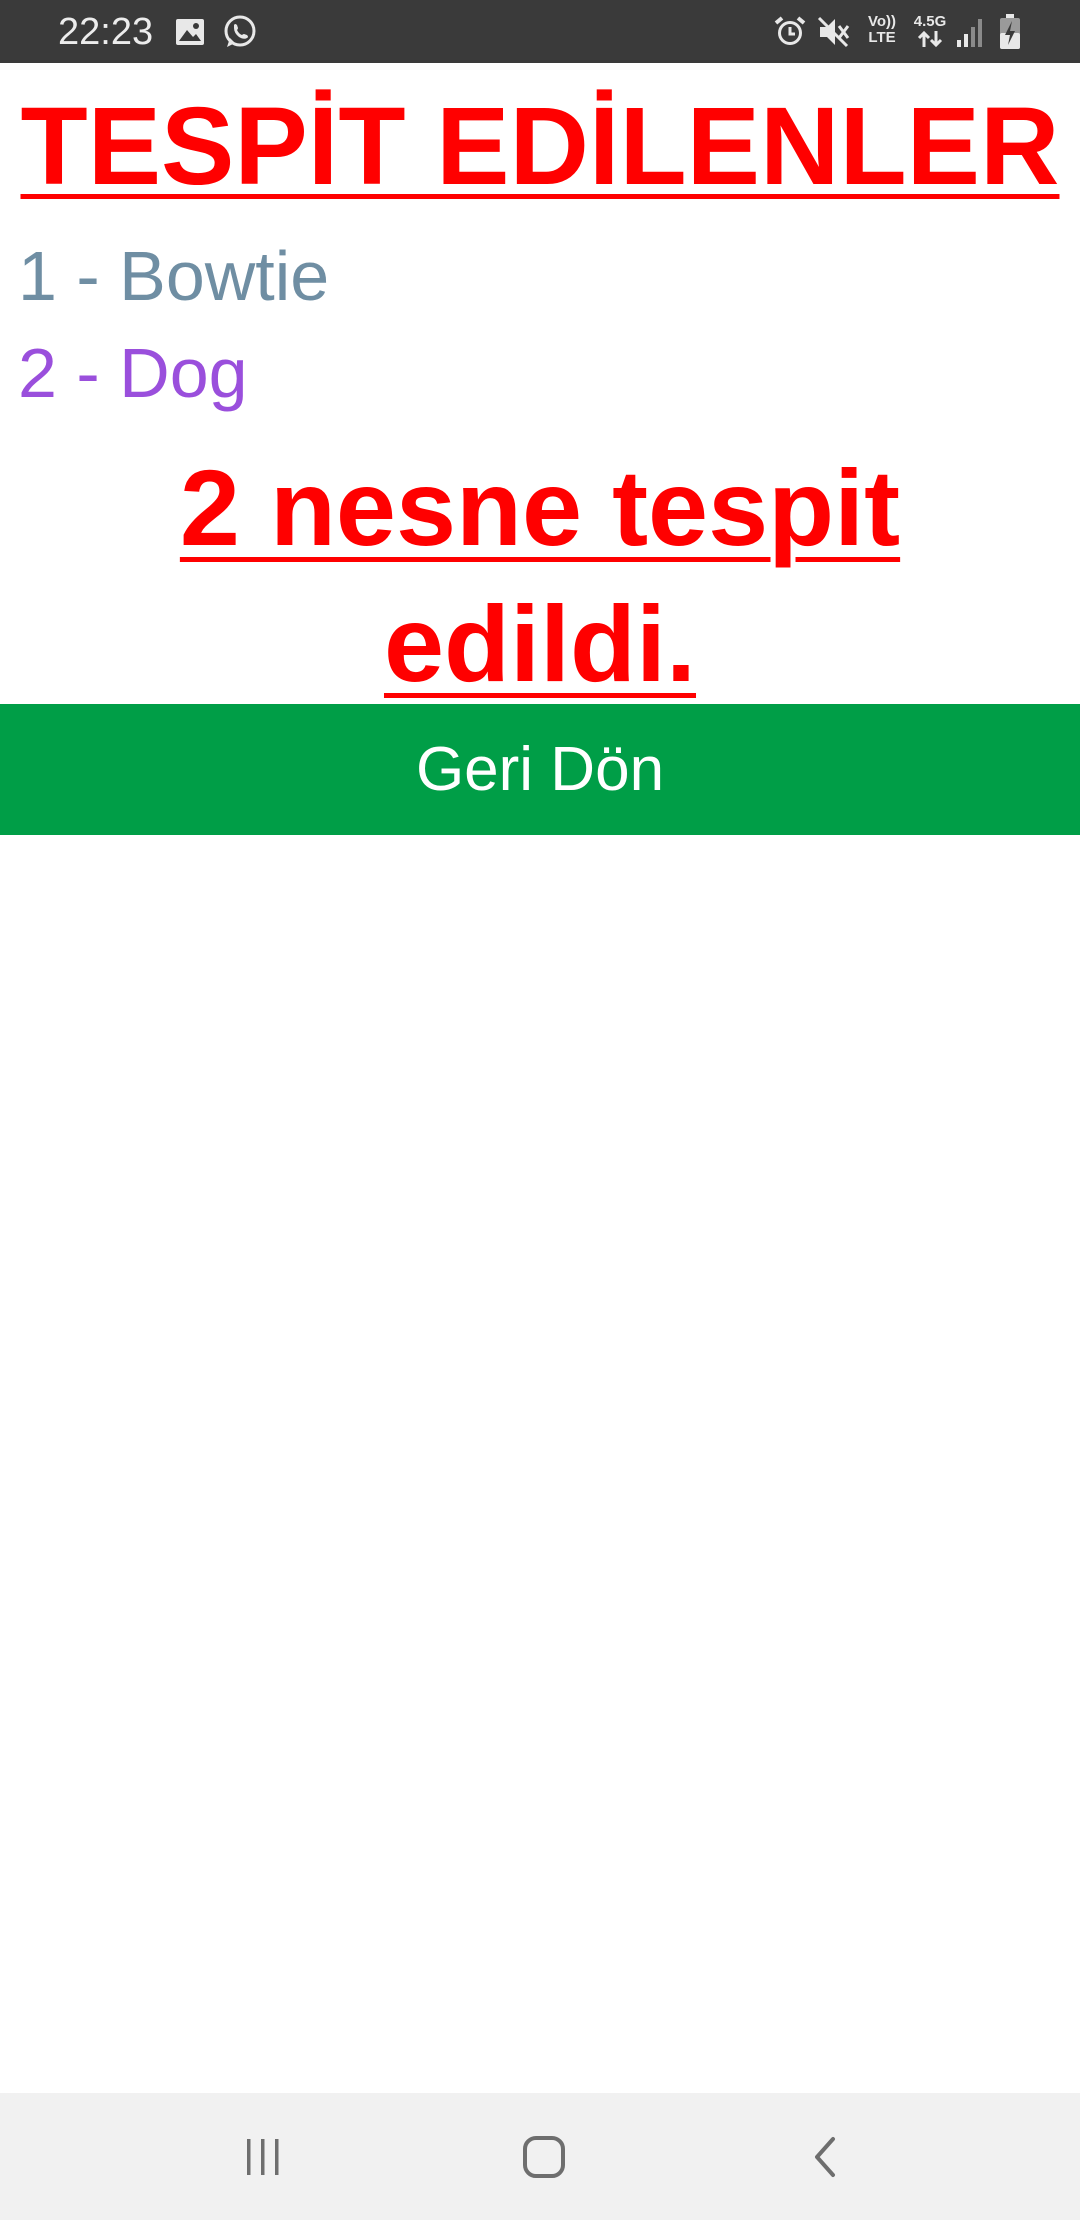 Image resolution: width=1080 pixels, height=2220 pixels. What do you see at coordinates (106, 32) in the screenshot?
I see `status-time: 22:23` at bounding box center [106, 32].